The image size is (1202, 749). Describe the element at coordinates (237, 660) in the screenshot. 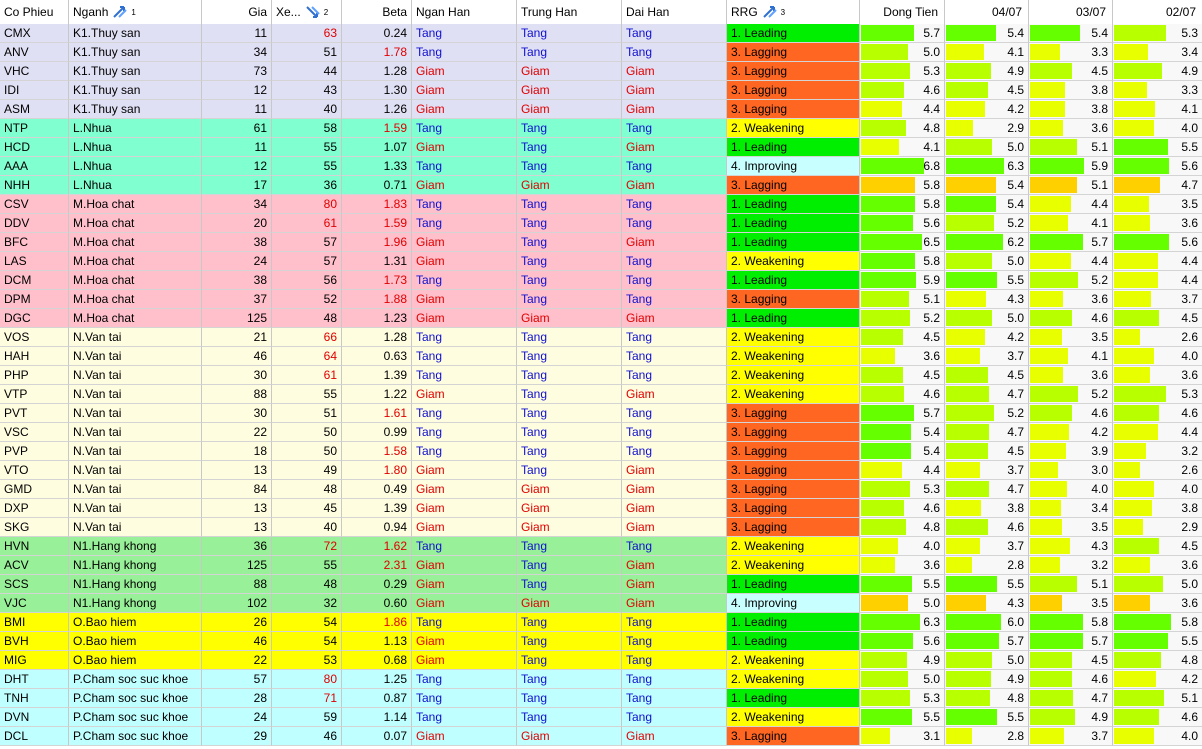

I see `cell-gia: 22` at that location.